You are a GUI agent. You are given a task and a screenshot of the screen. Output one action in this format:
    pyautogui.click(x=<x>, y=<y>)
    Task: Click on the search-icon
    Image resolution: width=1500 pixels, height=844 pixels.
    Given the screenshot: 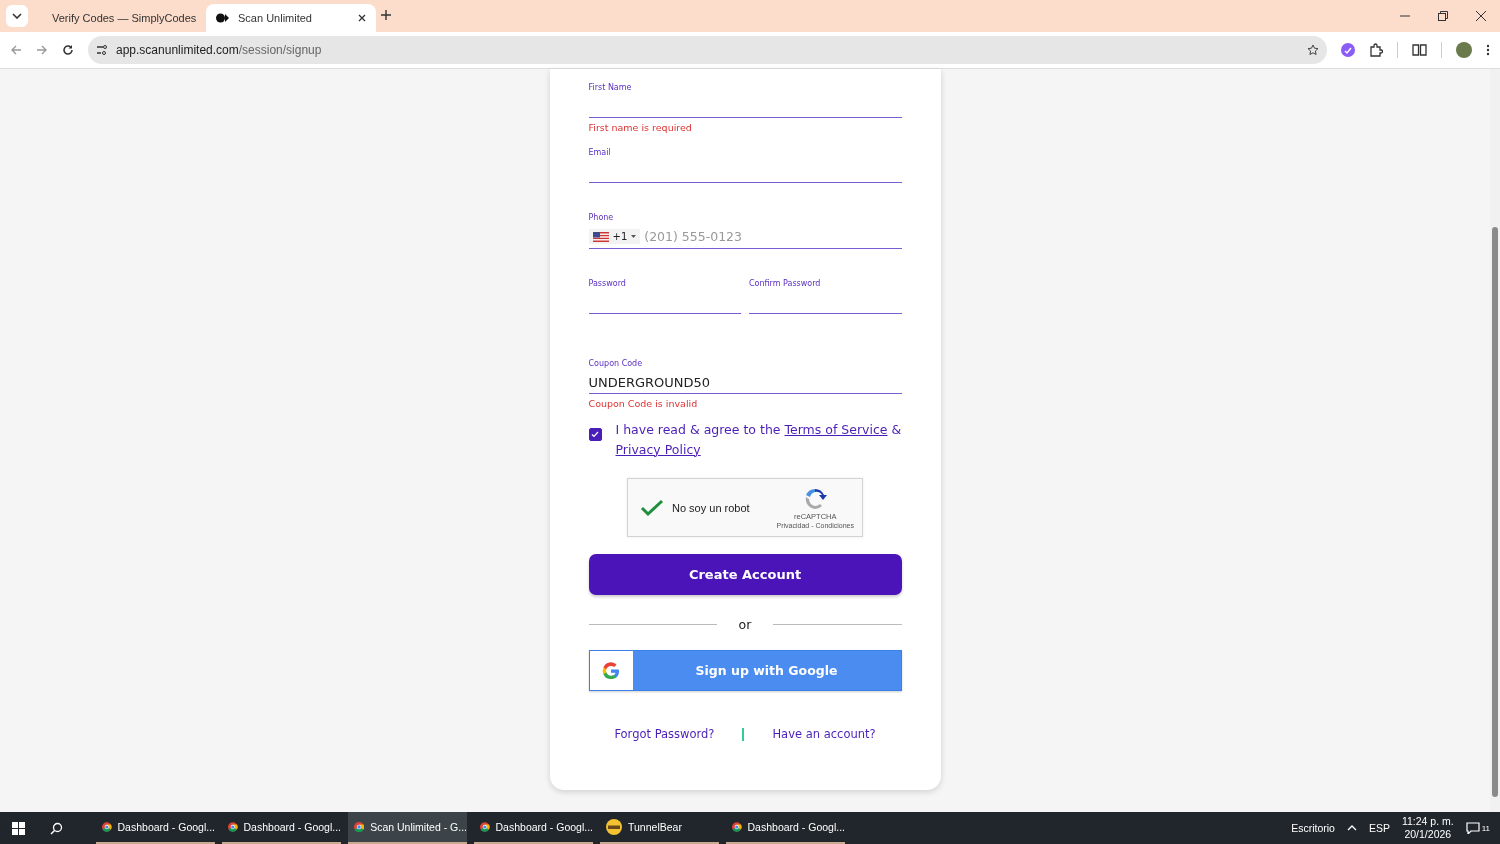 What is the action you would take?
    pyautogui.click(x=56, y=828)
    